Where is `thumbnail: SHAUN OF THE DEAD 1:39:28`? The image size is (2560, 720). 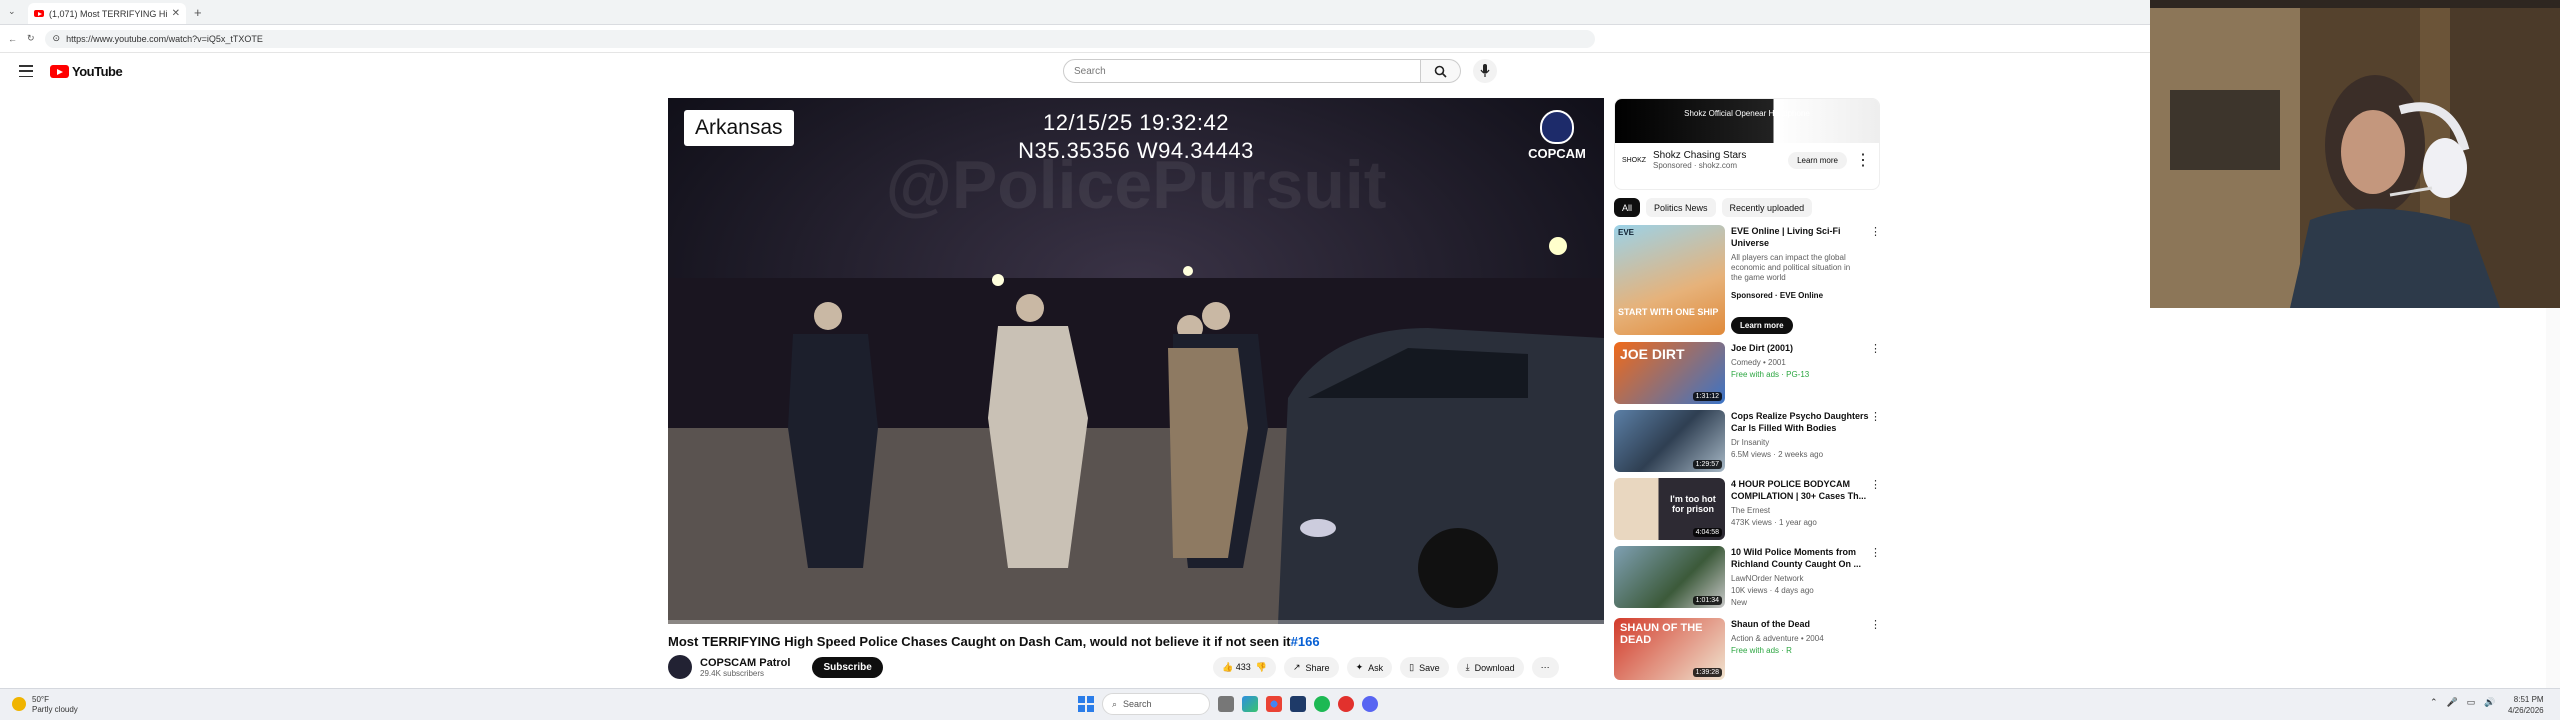 thumbnail: SHAUN OF THE DEAD 1:39:28 is located at coordinates (1669, 649).